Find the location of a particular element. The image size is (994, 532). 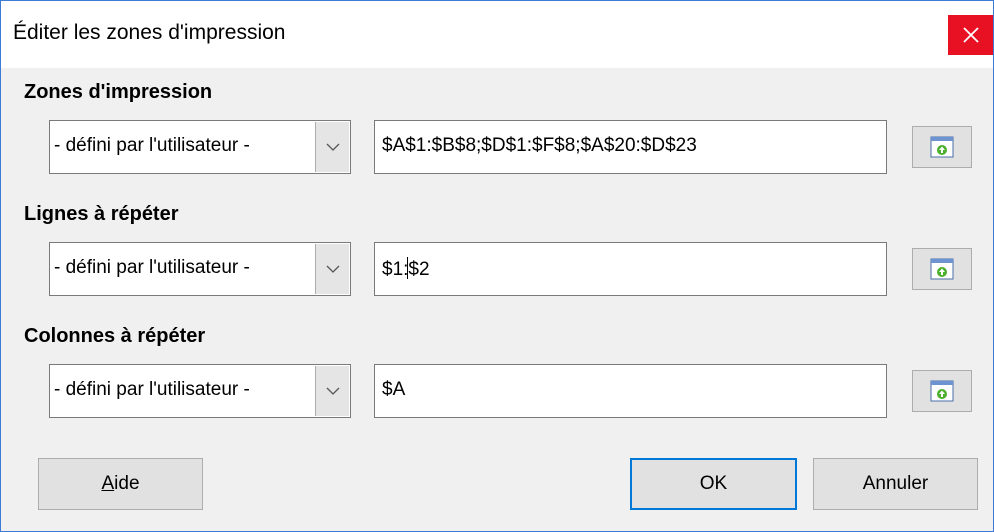

cancel-button: Annuler is located at coordinates (895, 484).